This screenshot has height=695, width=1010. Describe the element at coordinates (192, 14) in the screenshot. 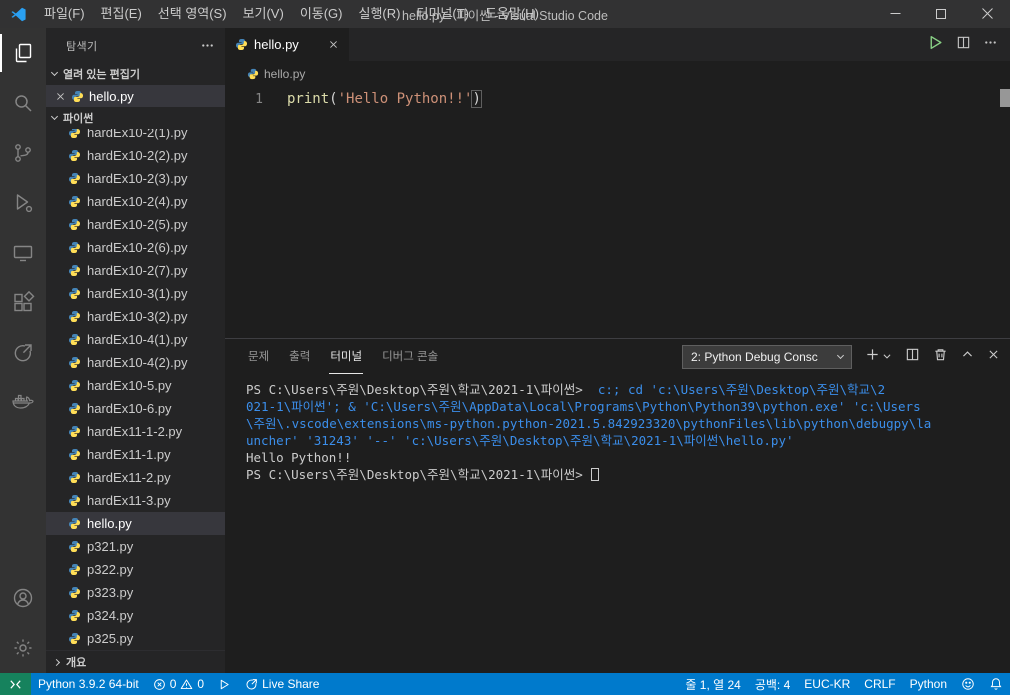

I see `menu-item: 선택 영역(S)` at that location.